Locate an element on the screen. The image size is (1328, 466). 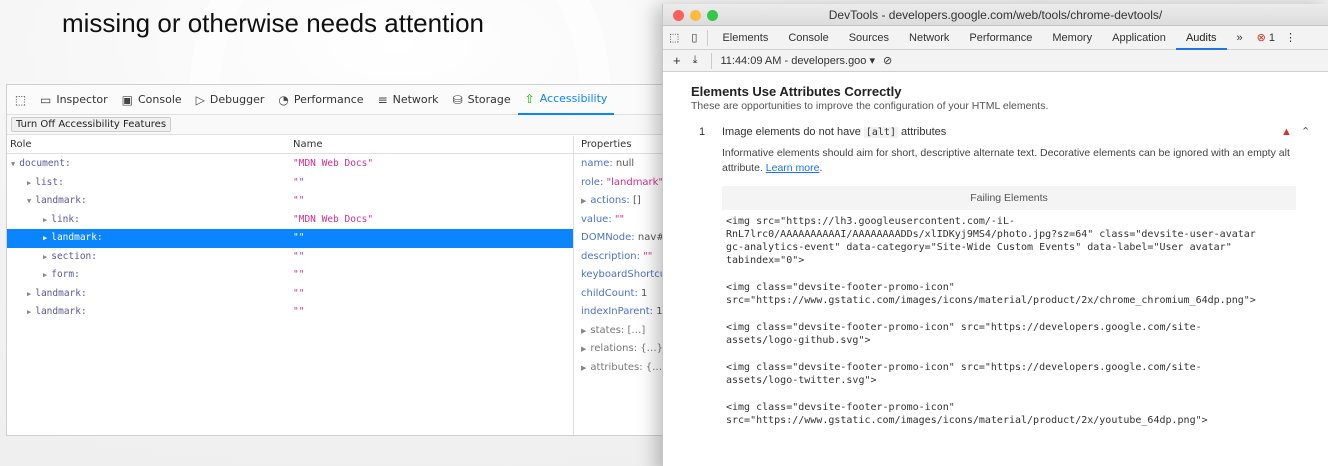
performance-icon: ◔ is located at coordinates (283, 99).